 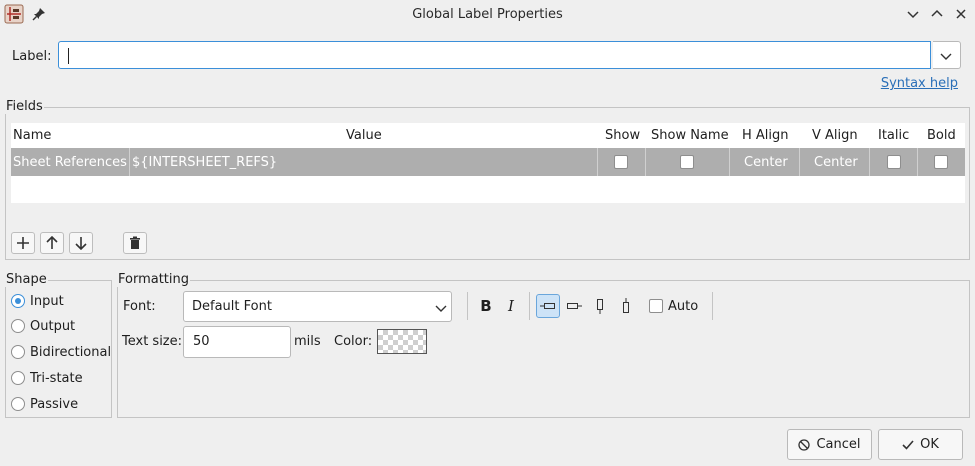 I want to click on align-bottom-button, so click(x=626, y=306).